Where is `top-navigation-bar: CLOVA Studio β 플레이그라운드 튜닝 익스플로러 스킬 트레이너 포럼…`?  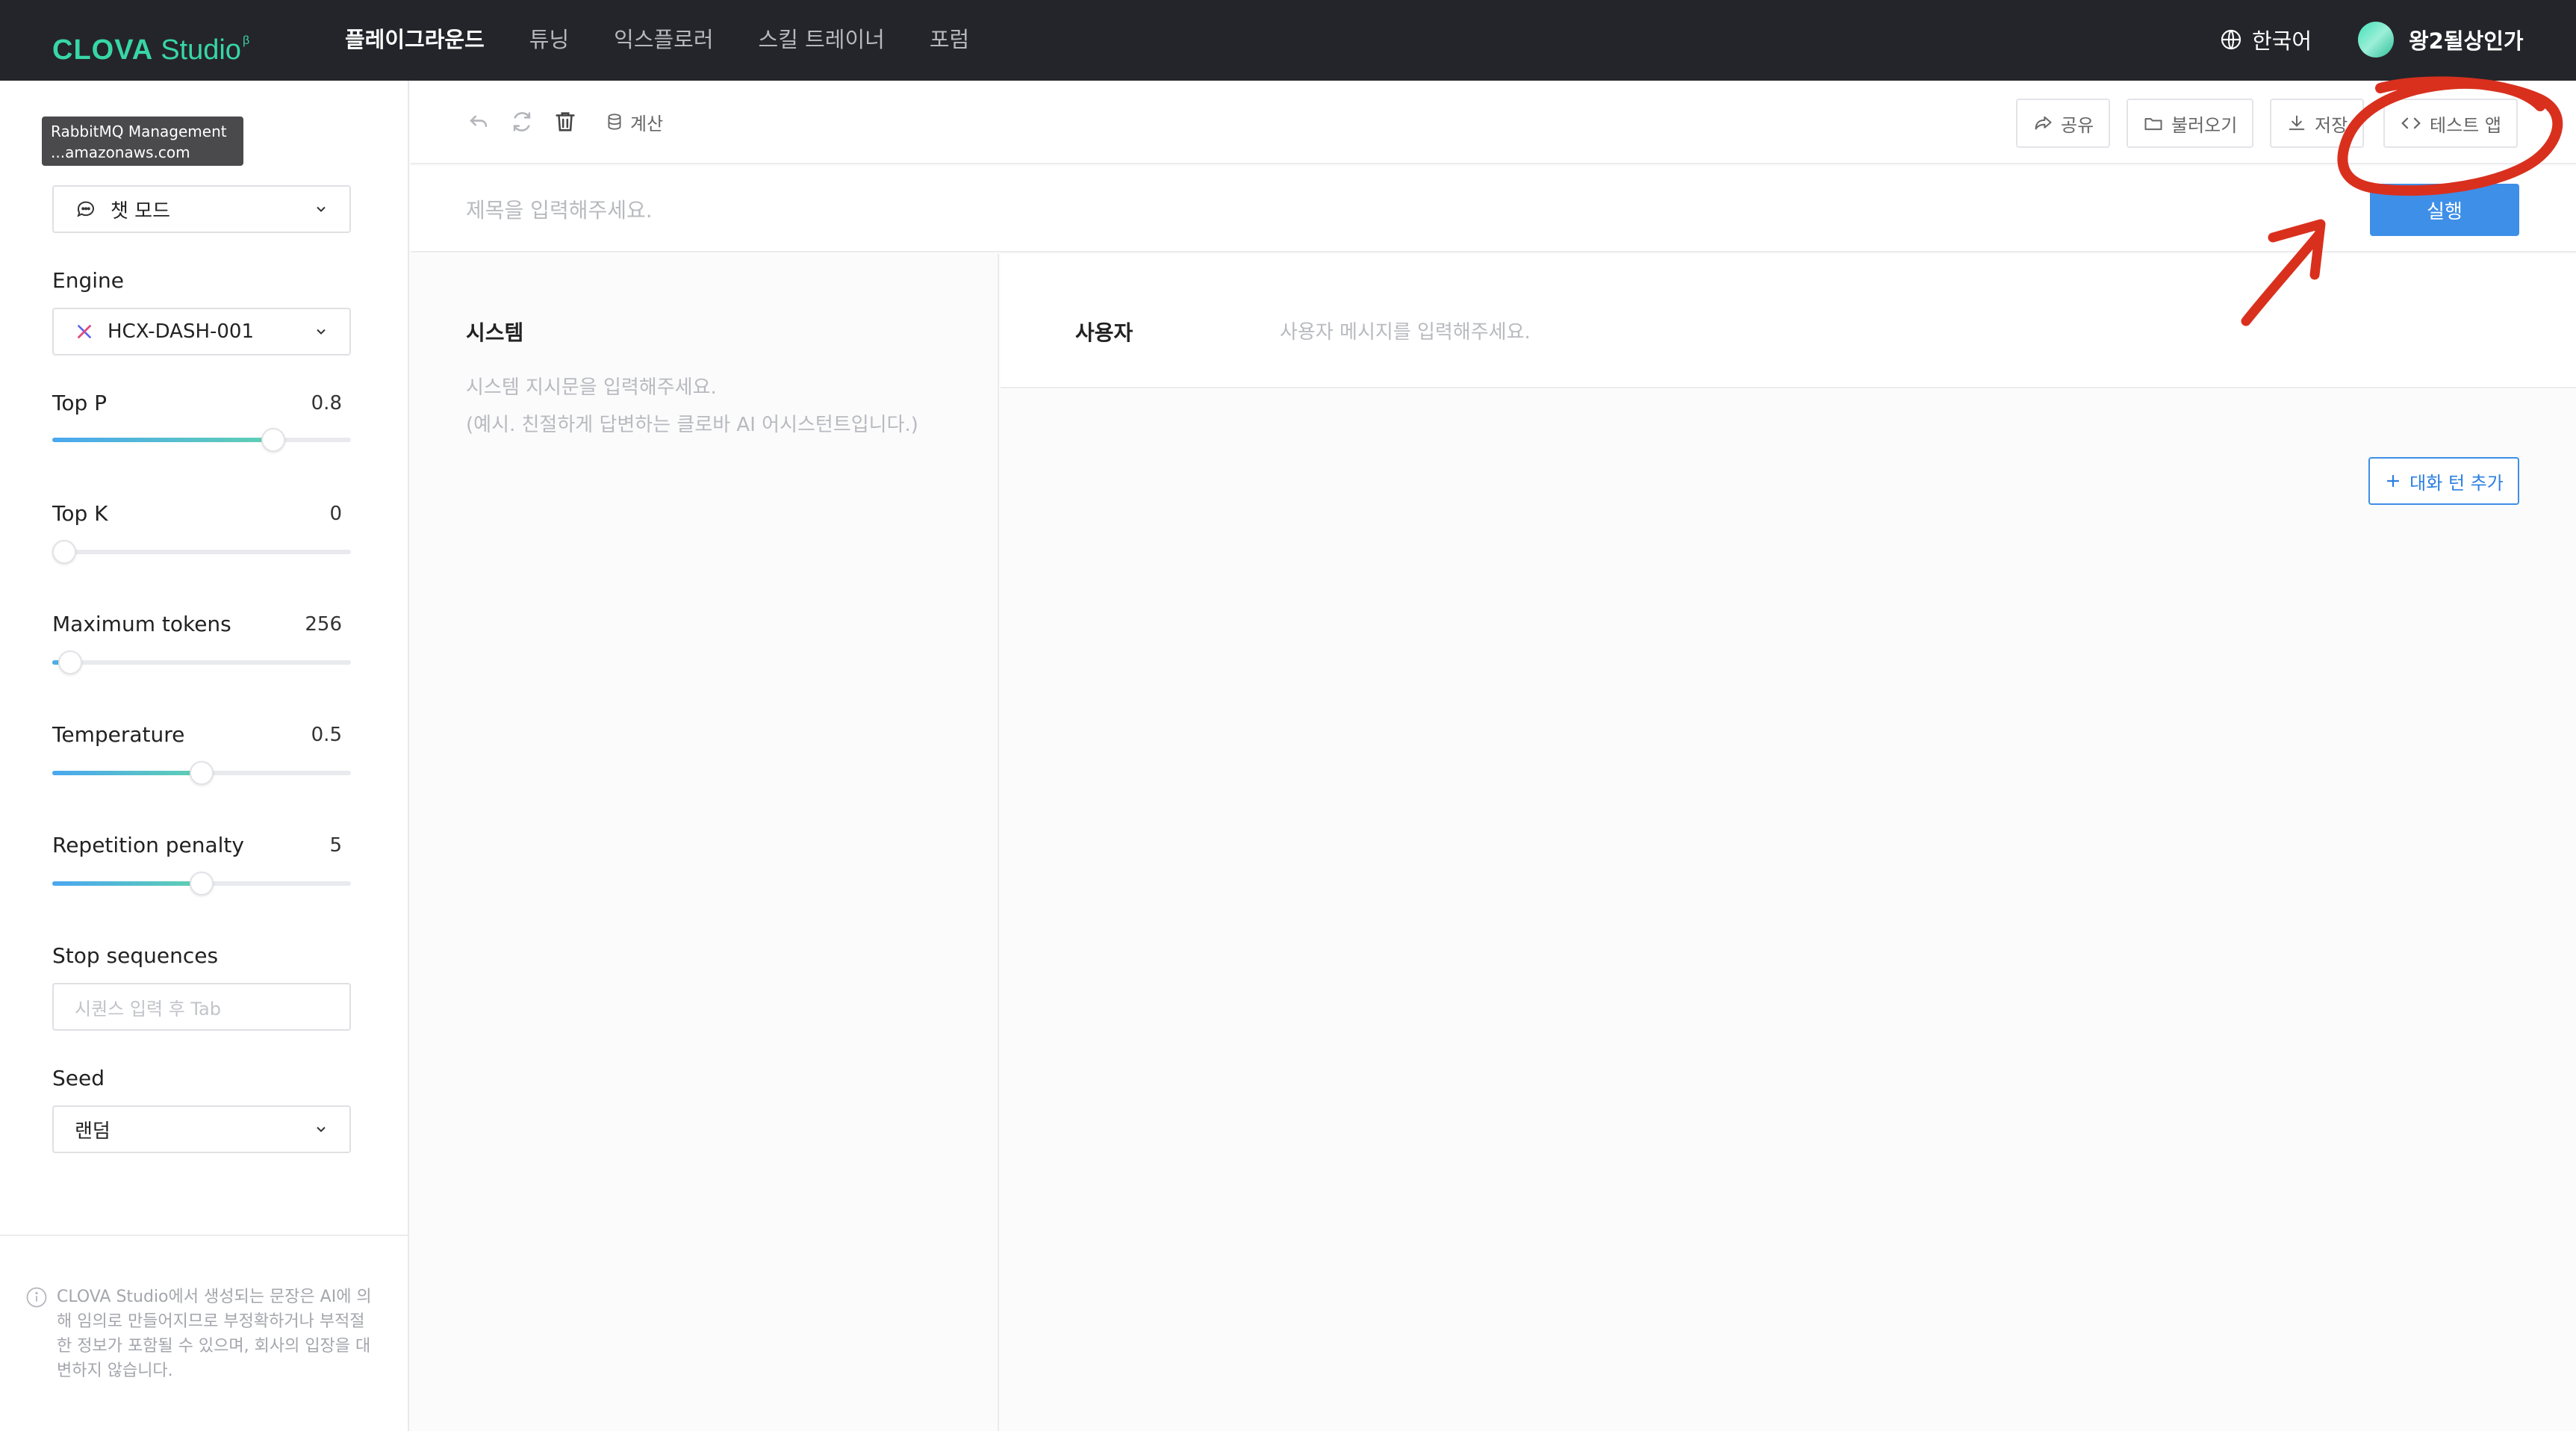 top-navigation-bar: CLOVA Studio β 플레이그라운드 튜닝 익스플로러 스킬 트레이너 포럼… is located at coordinates (1288, 41).